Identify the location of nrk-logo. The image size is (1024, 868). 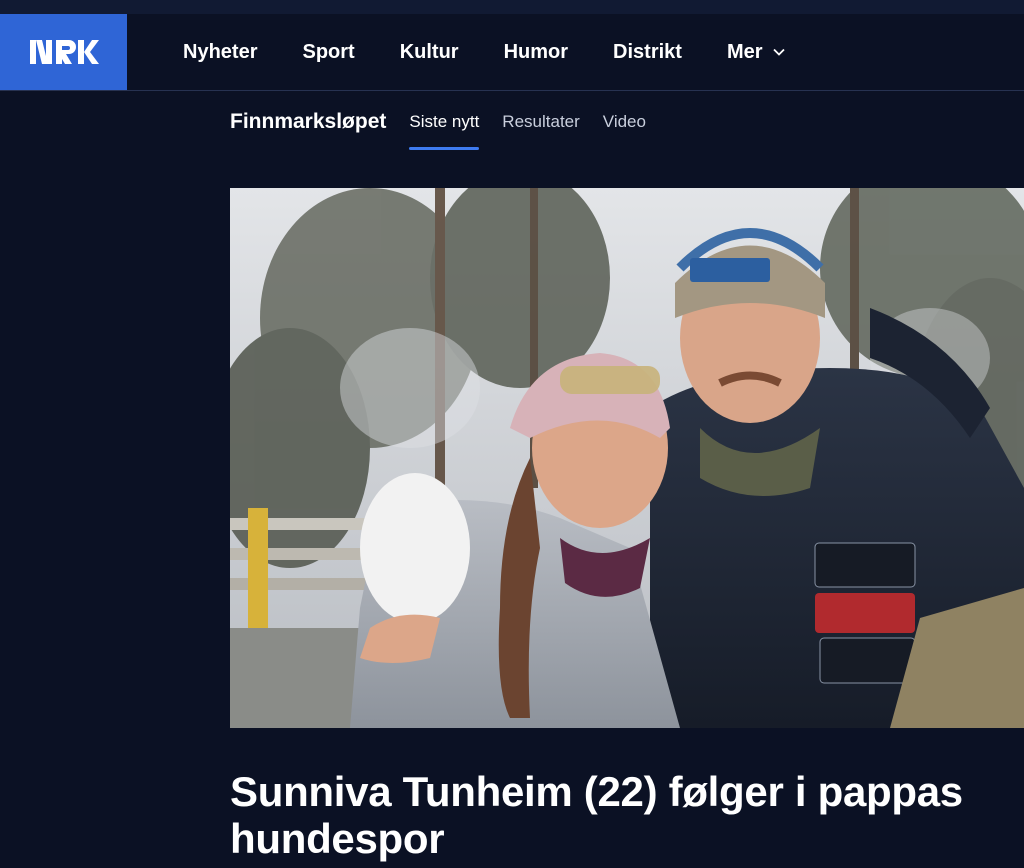
(63, 52).